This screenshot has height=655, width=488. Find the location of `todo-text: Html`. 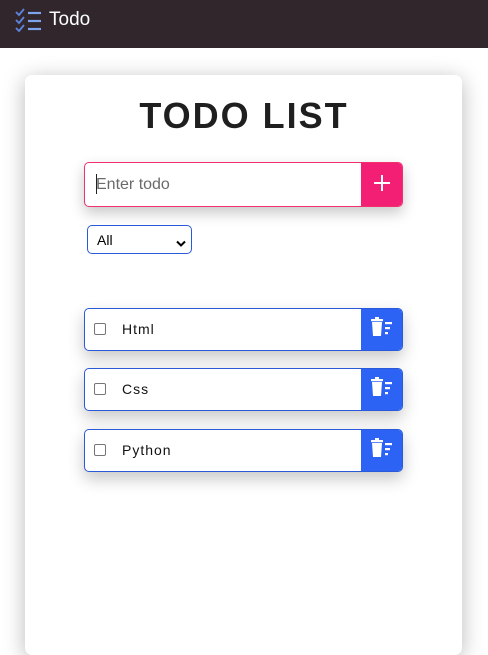

todo-text: Html is located at coordinates (138, 329).